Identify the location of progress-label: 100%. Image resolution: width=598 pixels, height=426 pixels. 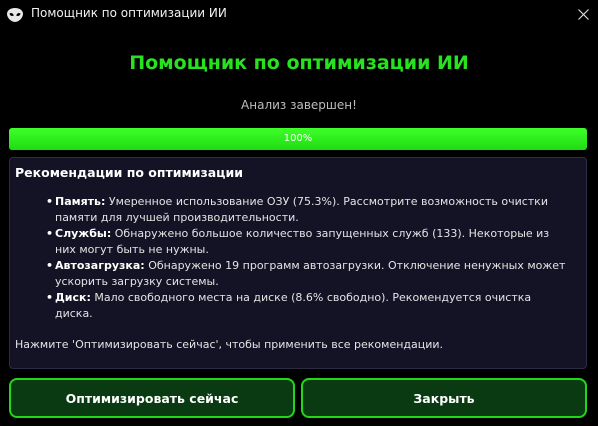
(298, 138).